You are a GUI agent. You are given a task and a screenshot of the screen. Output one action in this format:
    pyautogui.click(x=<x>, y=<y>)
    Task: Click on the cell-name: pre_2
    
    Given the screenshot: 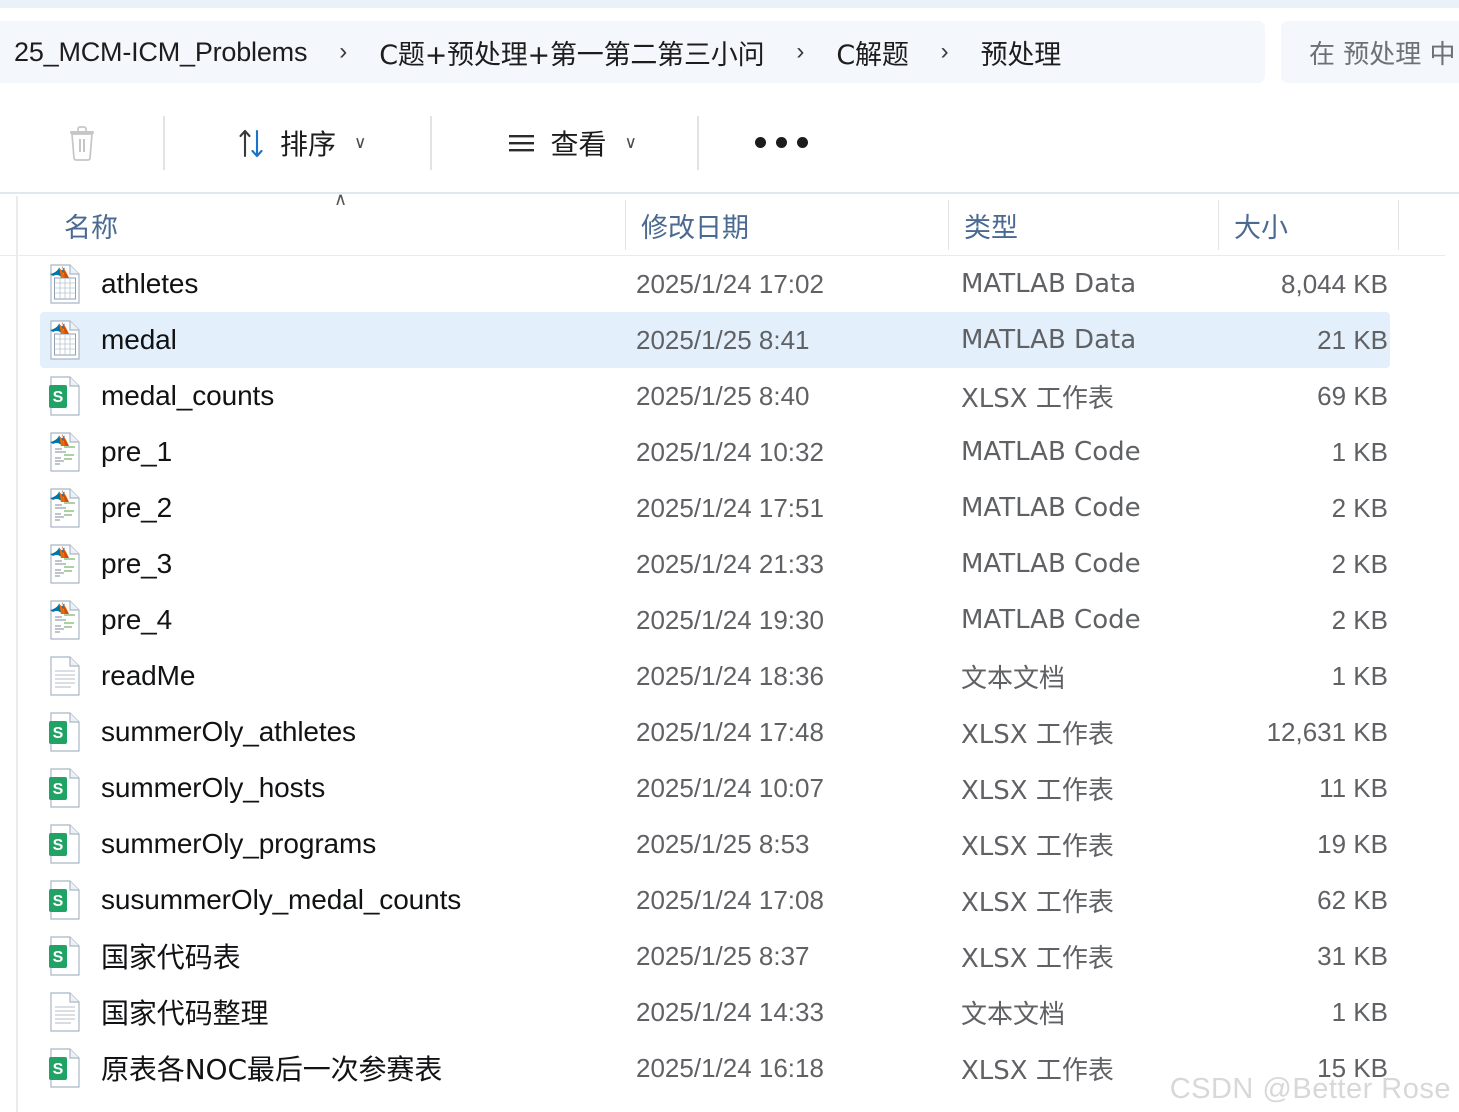 What is the action you would take?
    pyautogui.click(x=110, y=508)
    